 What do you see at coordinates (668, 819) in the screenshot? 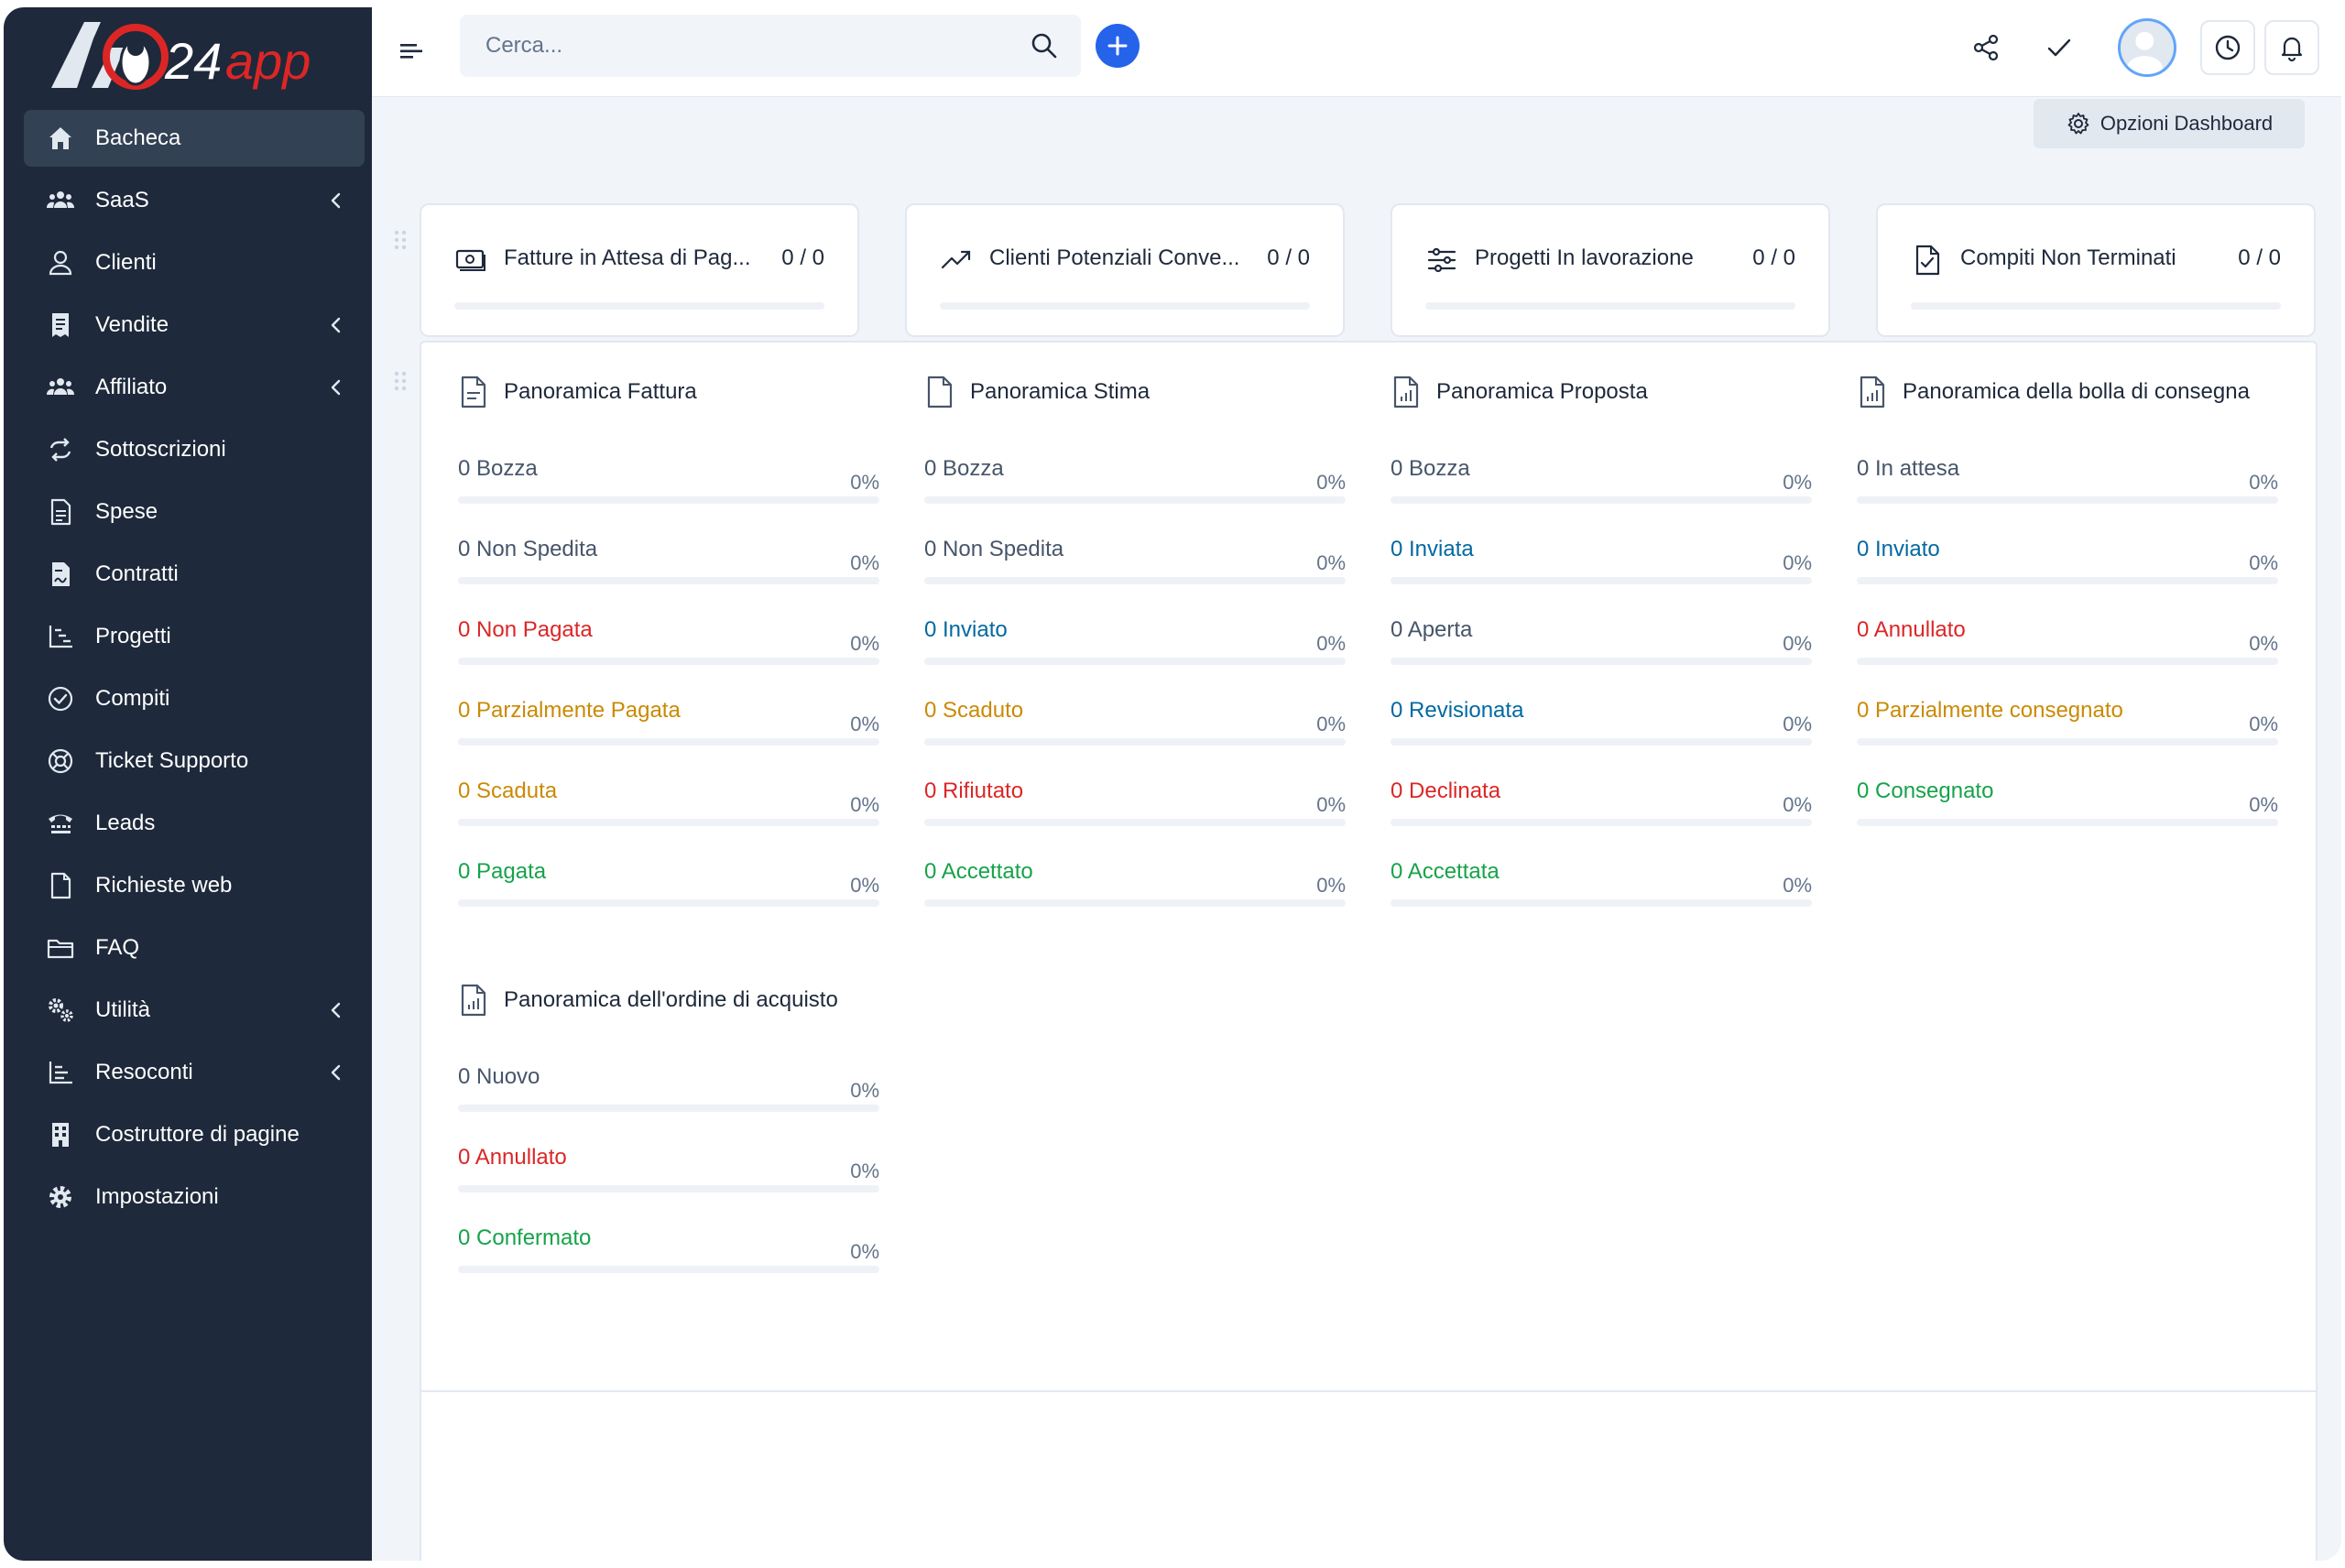
I see `status-row: 0 Scaduta 0%` at bounding box center [668, 819].